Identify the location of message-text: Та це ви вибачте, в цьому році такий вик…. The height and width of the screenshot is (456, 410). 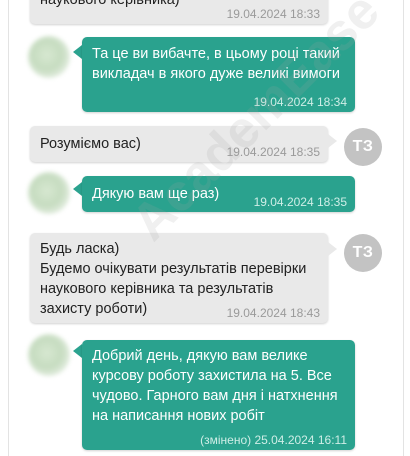
(216, 64).